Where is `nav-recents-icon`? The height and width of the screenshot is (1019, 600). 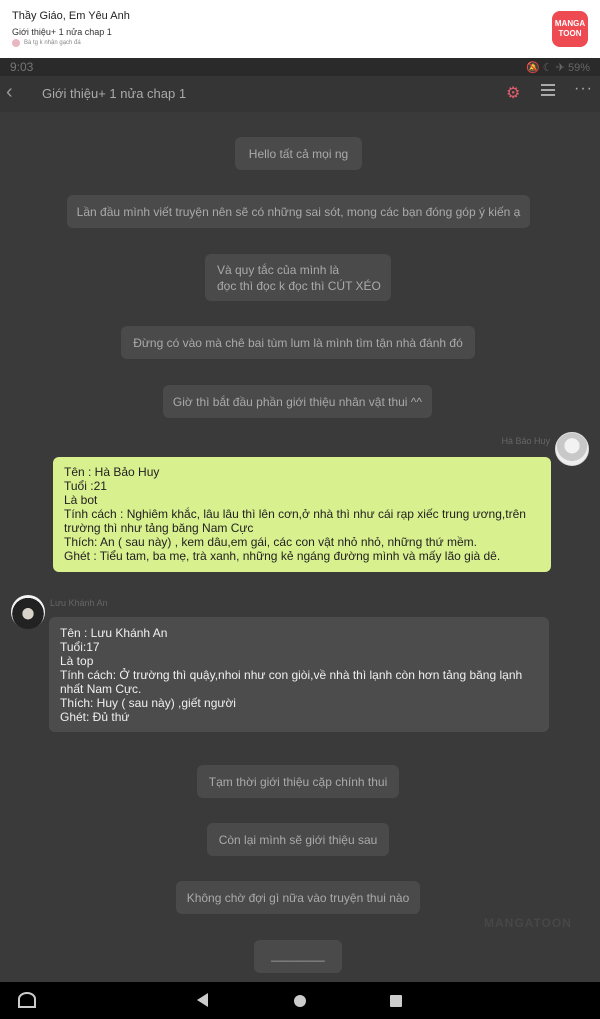 nav-recents-icon is located at coordinates (396, 1001).